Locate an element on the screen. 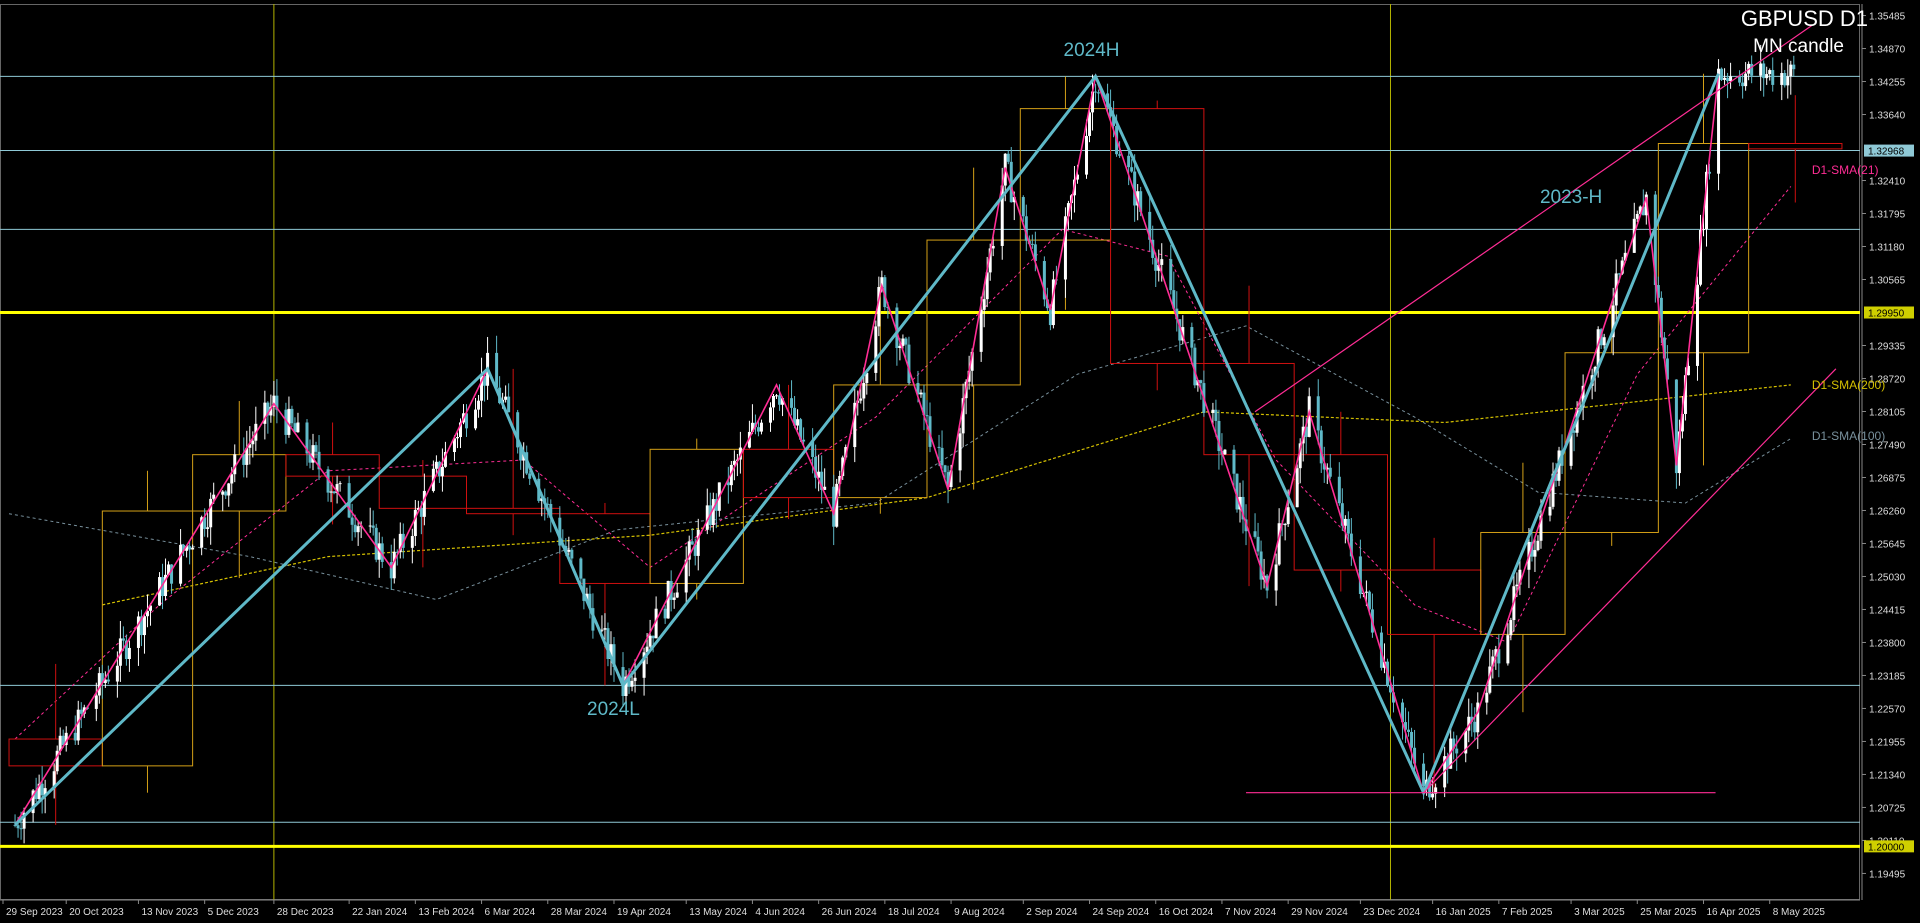 The width and height of the screenshot is (1920, 923). time-tick-label-11: 4 Jun 2024 is located at coordinates (780, 912).